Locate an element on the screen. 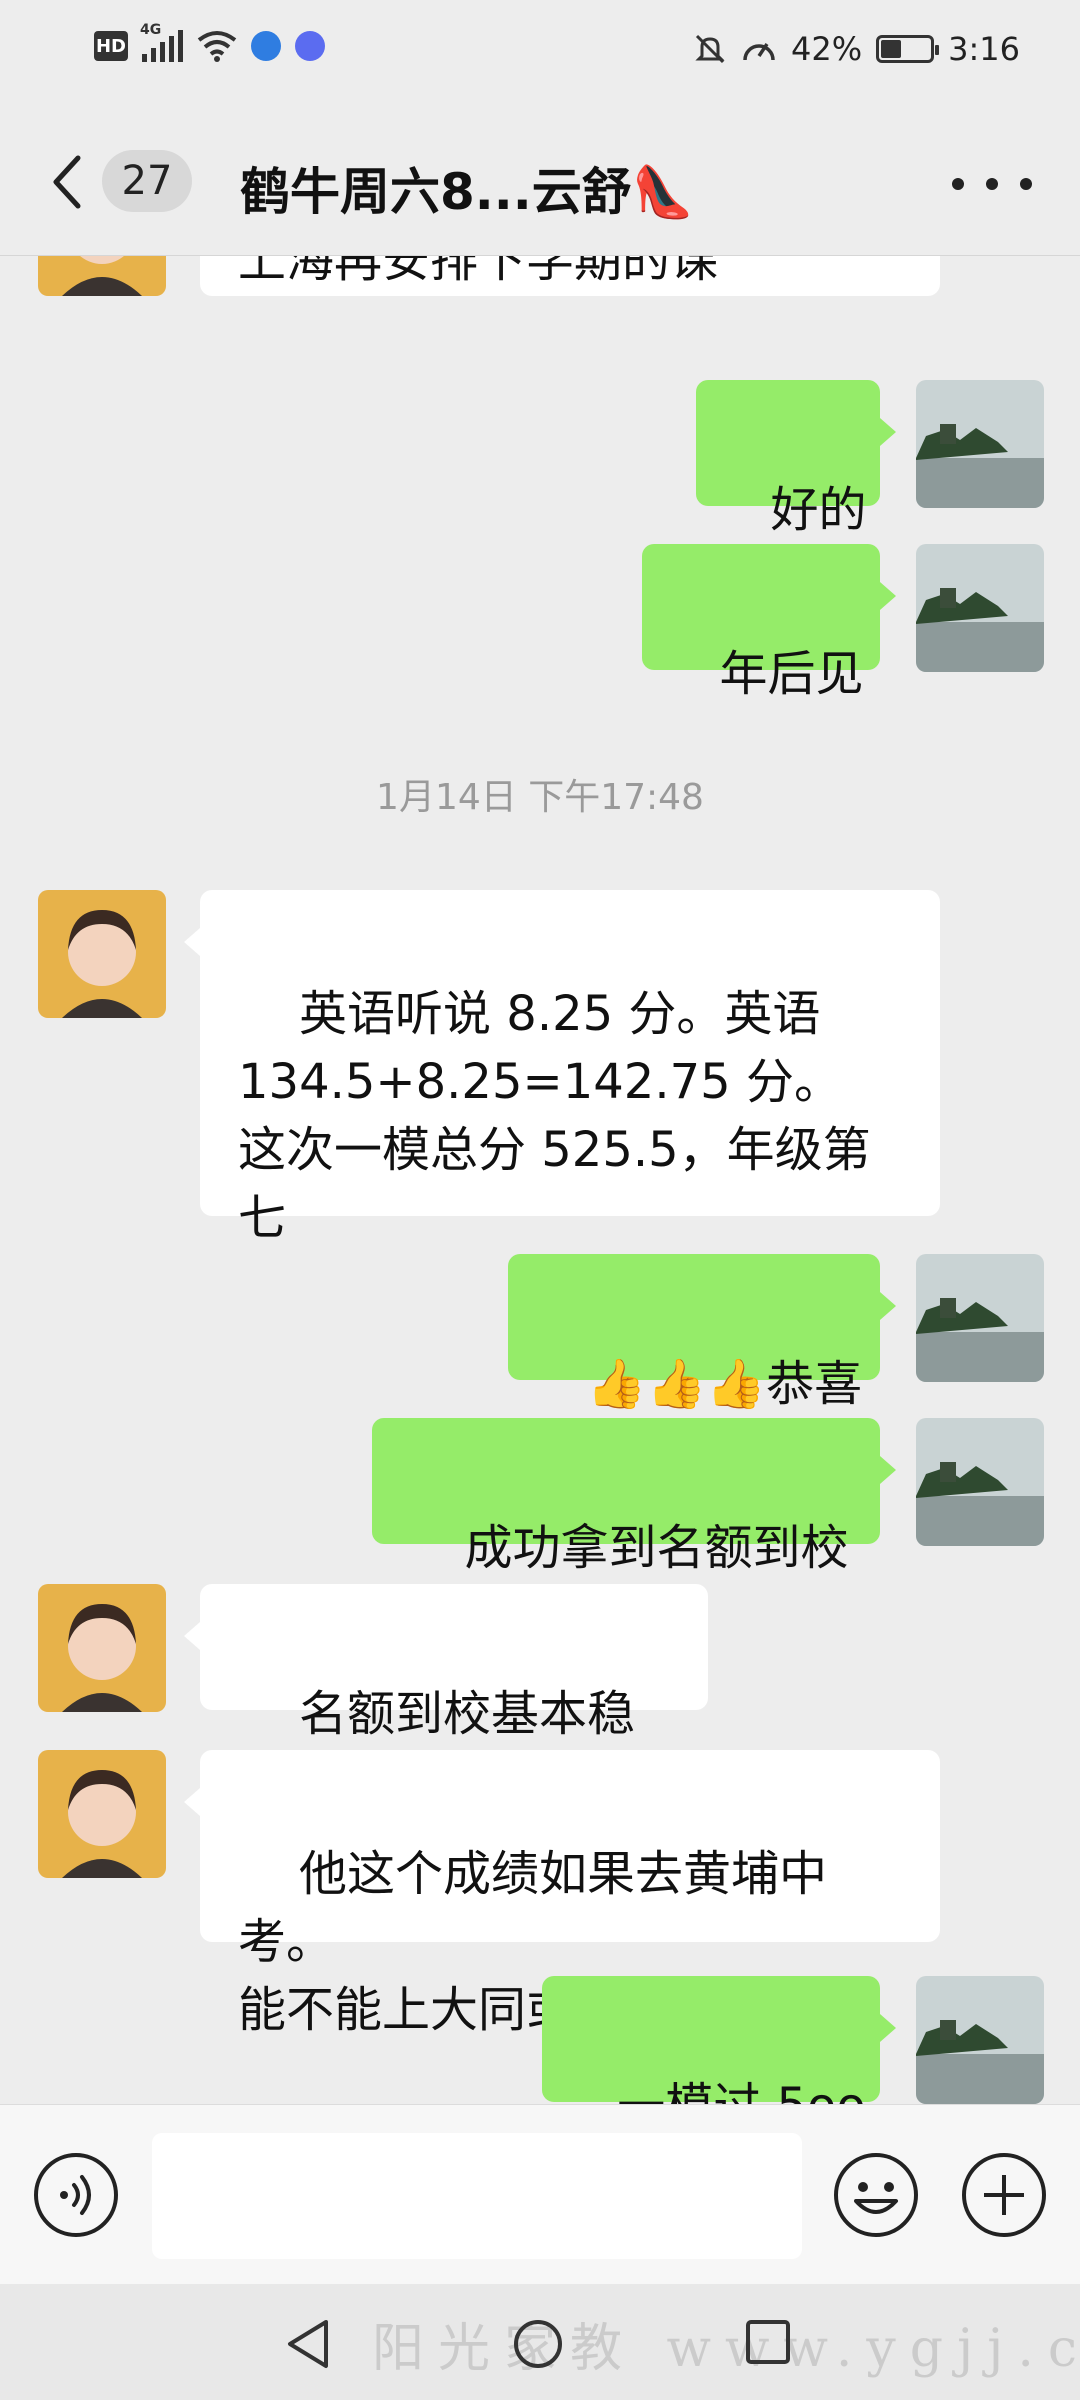 The height and width of the screenshot is (2400, 1080). chat-header: 27 鹤牛周六8...云舒👠 is located at coordinates (540, 180).